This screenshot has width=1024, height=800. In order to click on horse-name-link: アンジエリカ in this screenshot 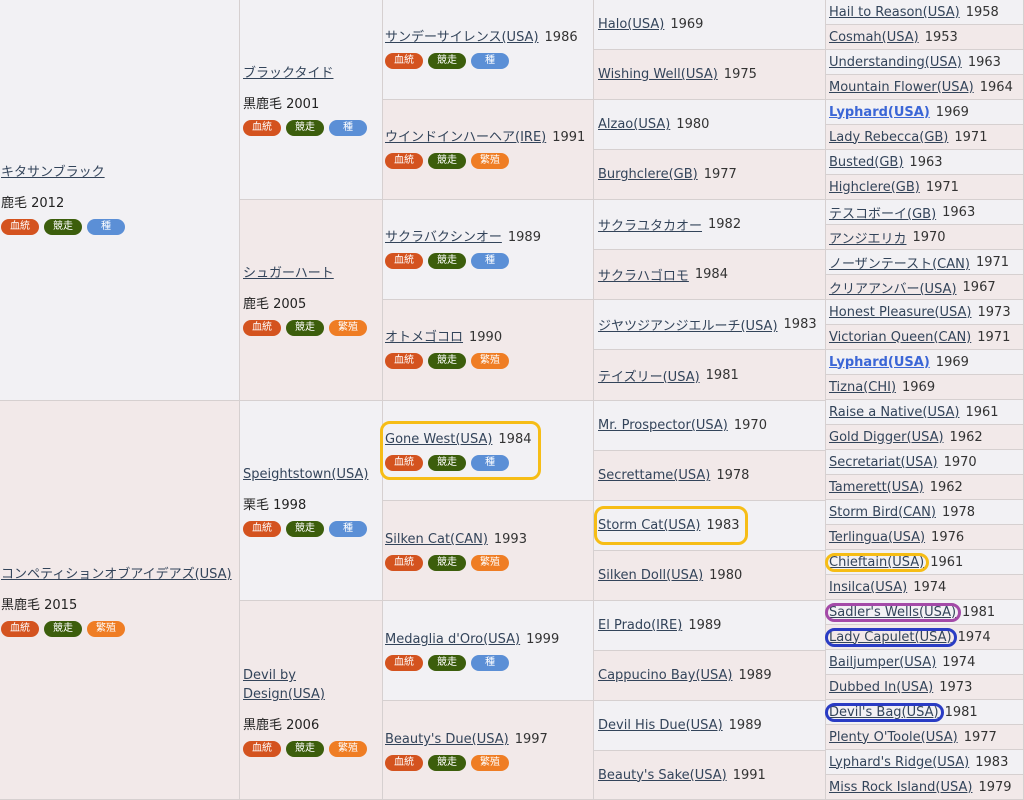, I will do `click(867, 237)`.